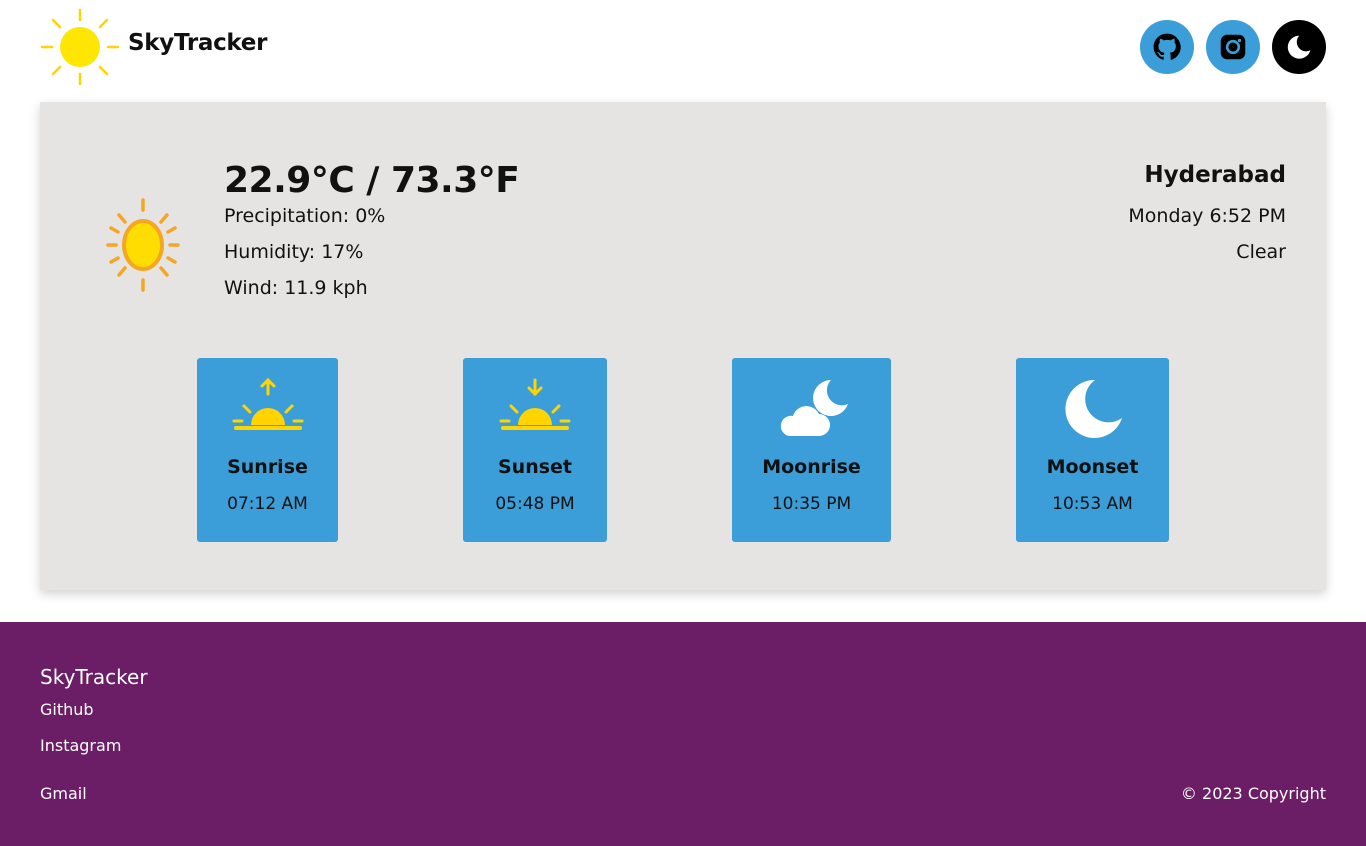 The width and height of the screenshot is (1366, 846). Describe the element at coordinates (811, 504) in the screenshot. I see `moonrise-time: 10:35 PM` at that location.